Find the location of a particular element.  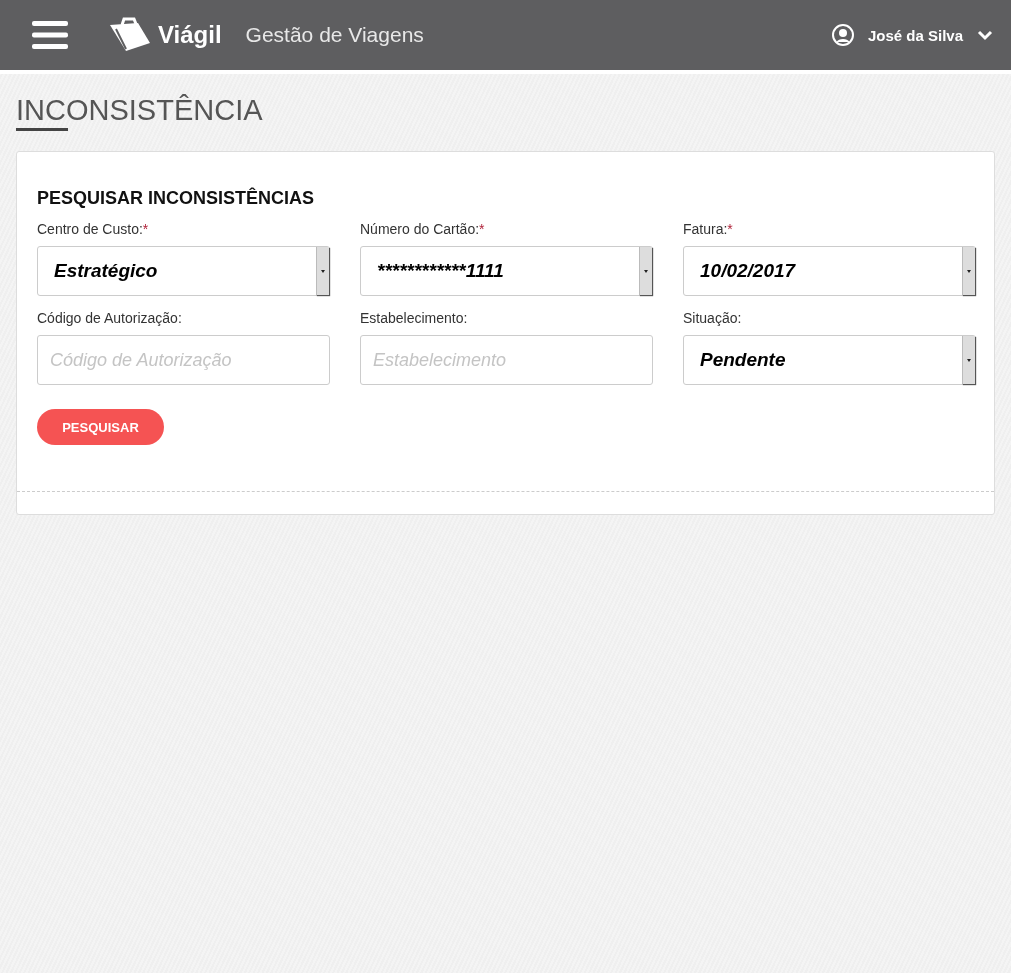

field-label: Código de Autorização: is located at coordinates (109, 318).